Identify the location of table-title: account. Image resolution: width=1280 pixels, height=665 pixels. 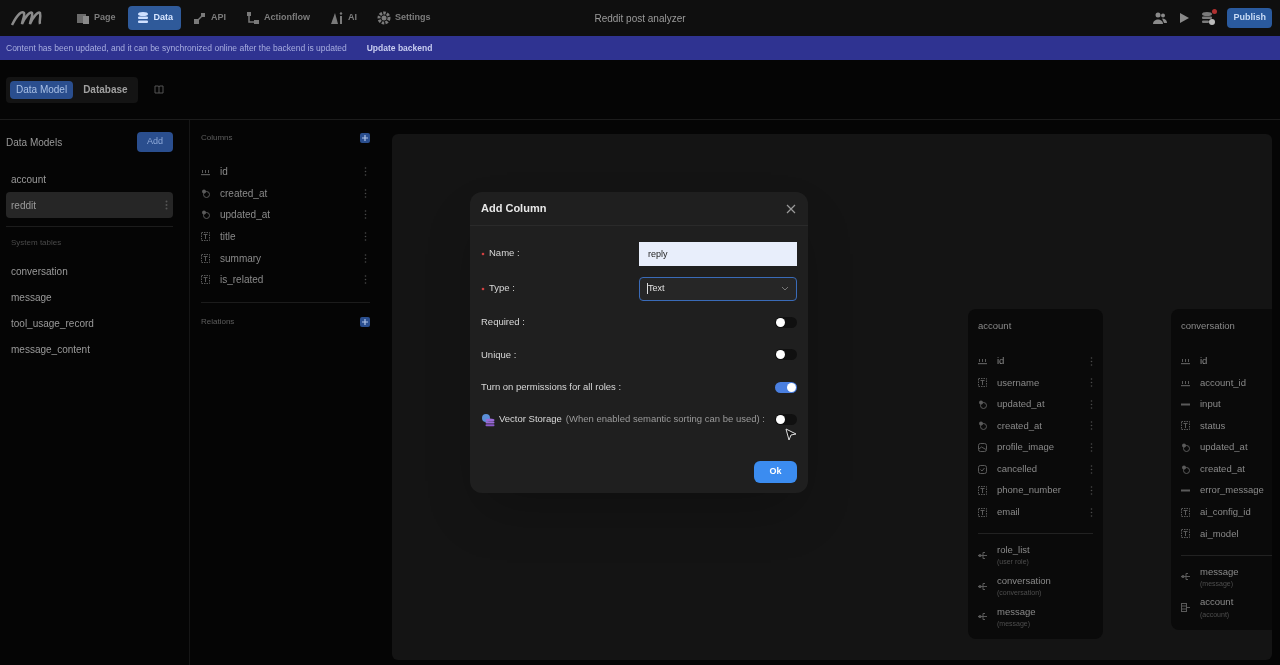
(995, 326).